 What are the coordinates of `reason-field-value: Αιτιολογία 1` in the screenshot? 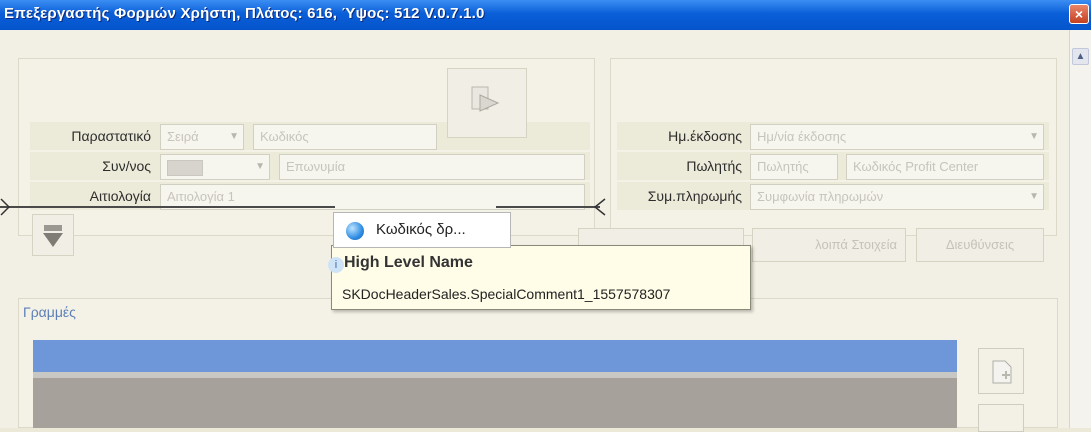 It's located at (201, 196).